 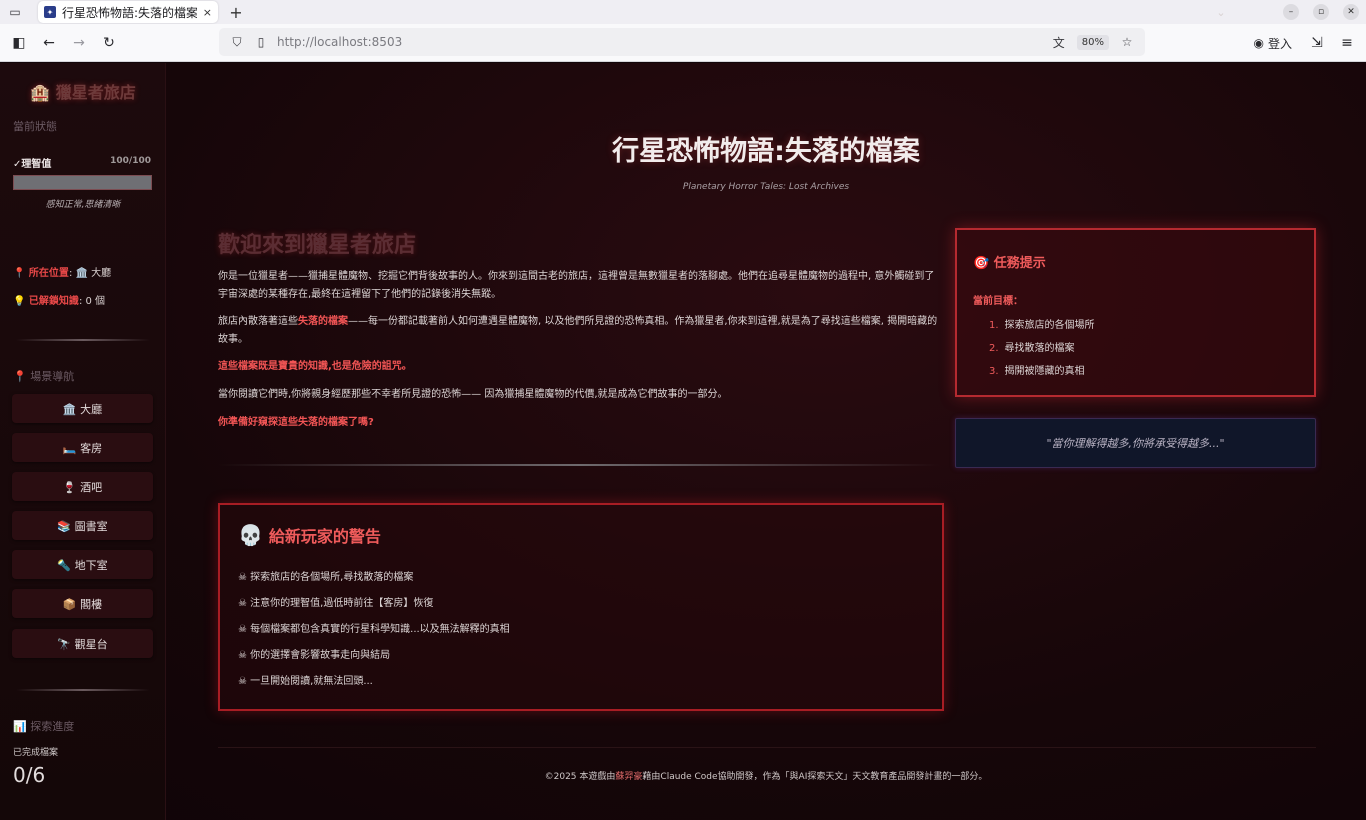 I want to click on zoom-level: 80%, so click(x=1092, y=42).